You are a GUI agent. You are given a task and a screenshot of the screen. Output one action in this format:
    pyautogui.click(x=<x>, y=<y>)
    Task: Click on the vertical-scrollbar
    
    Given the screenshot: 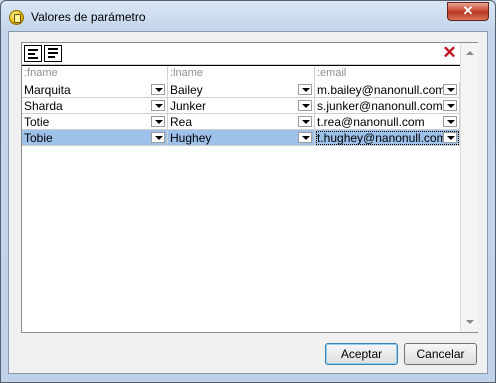 What is the action you would take?
    pyautogui.click(x=469, y=187)
    